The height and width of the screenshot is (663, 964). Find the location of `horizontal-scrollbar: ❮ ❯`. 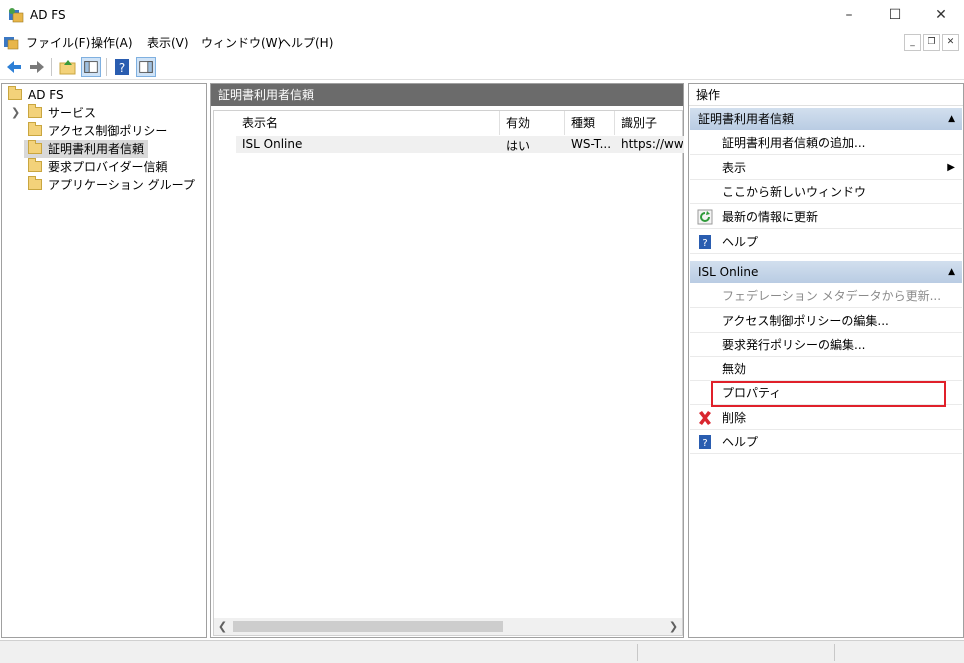

horizontal-scrollbar: ❮ ❯ is located at coordinates (448, 626).